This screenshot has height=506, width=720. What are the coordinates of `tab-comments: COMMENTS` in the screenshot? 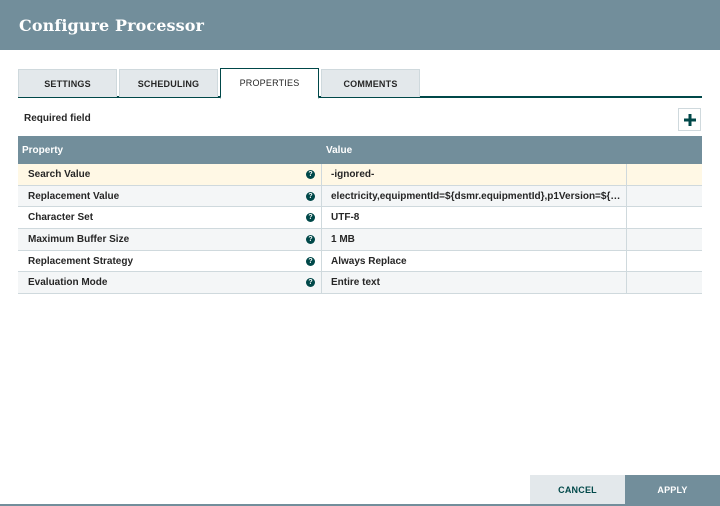 It's located at (370, 83).